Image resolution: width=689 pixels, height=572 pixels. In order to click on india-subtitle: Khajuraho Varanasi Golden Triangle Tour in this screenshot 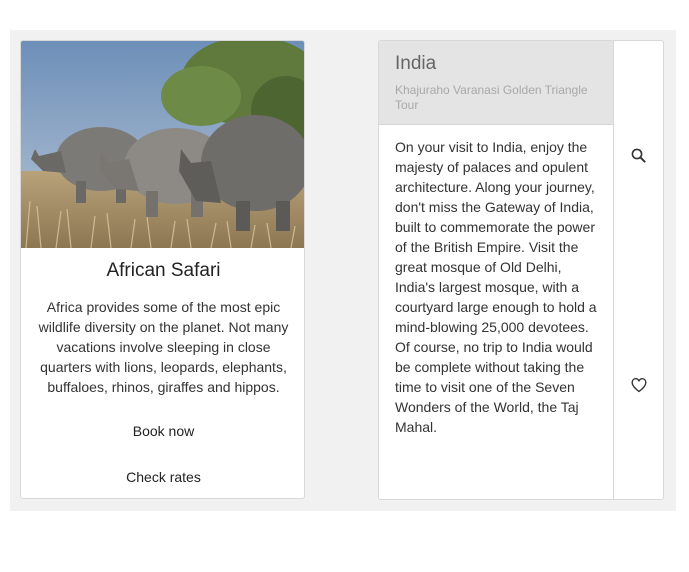, I will do `click(491, 97)`.